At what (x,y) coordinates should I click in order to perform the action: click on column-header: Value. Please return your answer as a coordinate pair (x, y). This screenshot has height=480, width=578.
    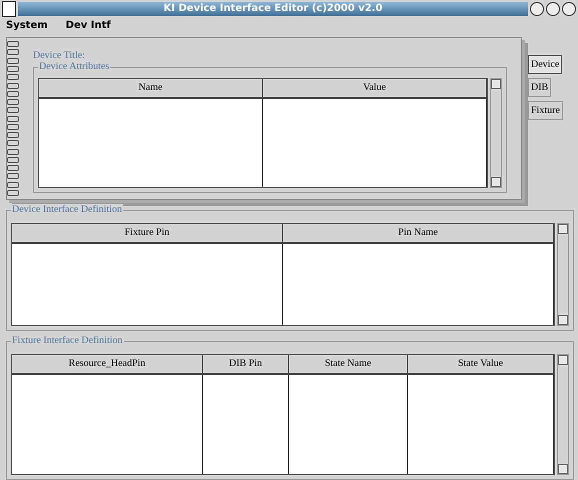
    Looking at the image, I should click on (375, 88).